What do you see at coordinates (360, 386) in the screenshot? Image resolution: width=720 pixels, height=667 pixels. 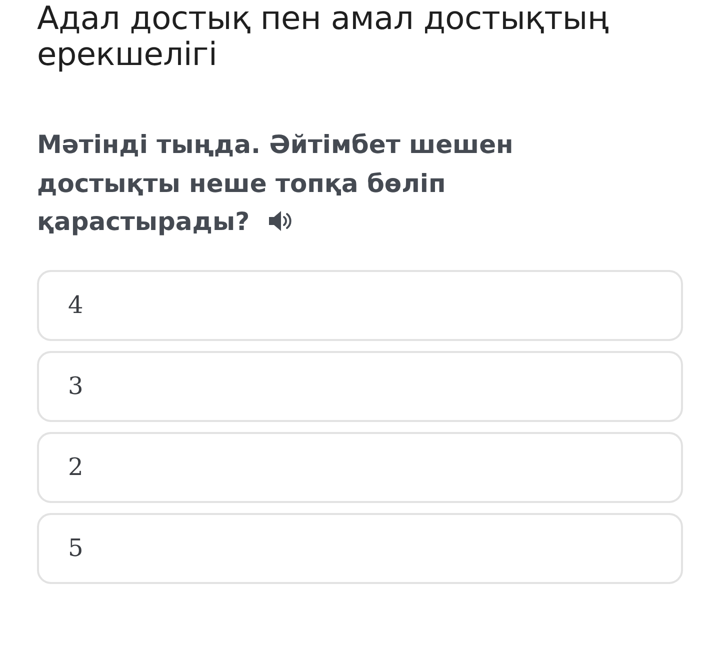 I see `answer-option: 3` at bounding box center [360, 386].